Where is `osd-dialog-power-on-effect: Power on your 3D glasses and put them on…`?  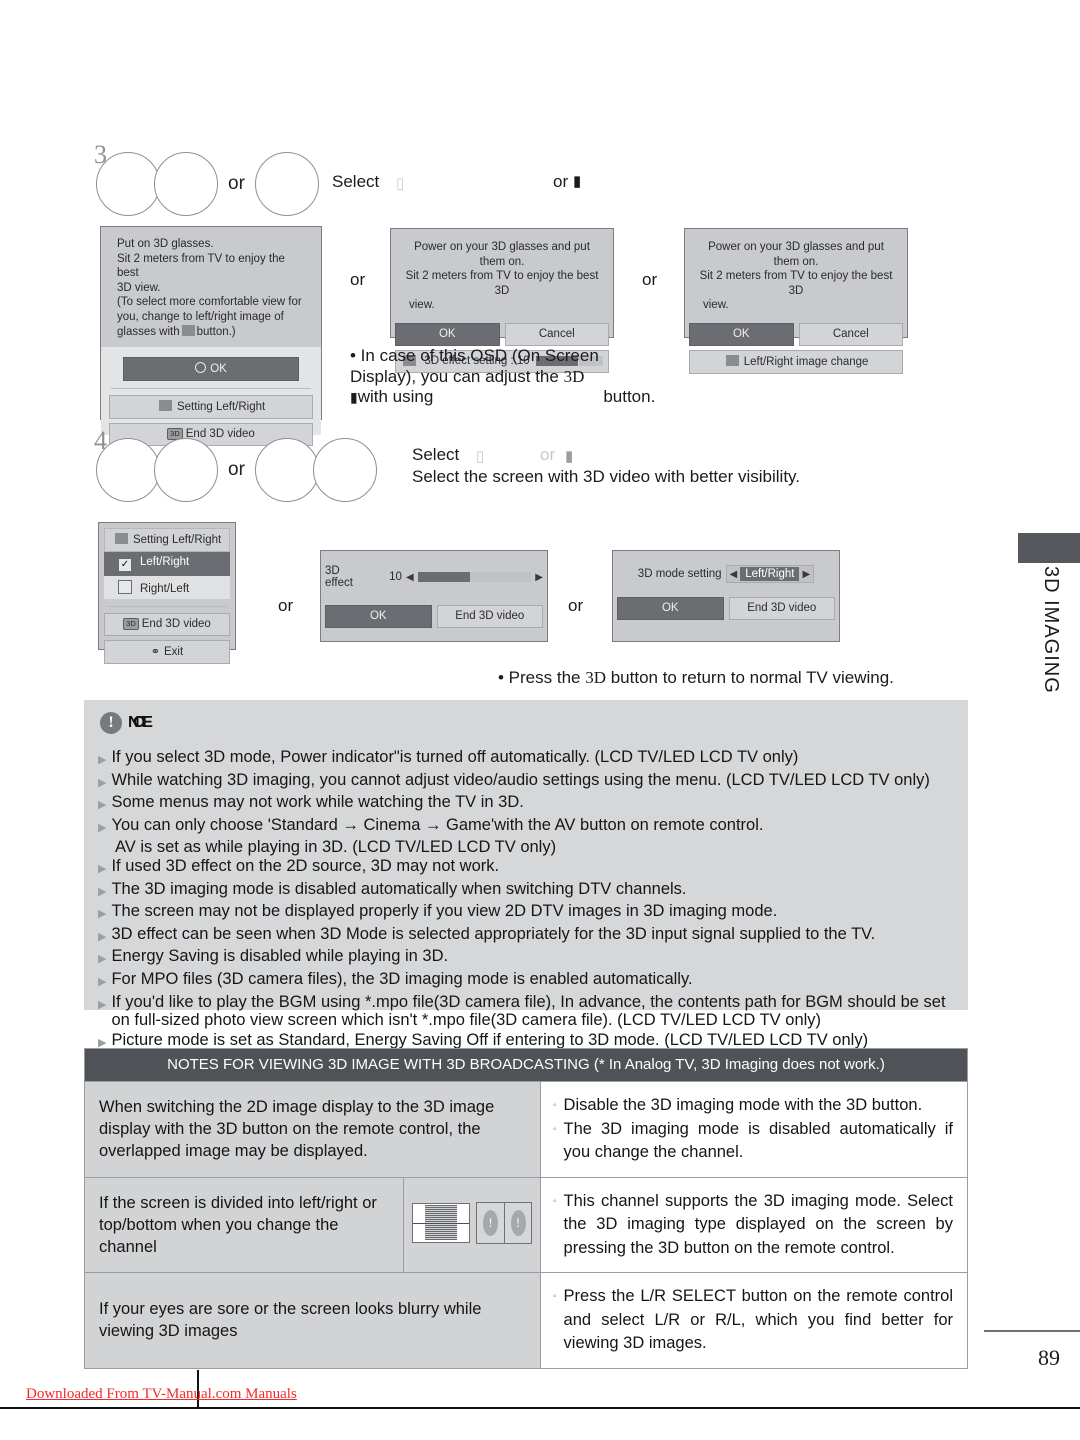
osd-dialog-power-on-effect: Power on your 3D glasses and put them on… is located at coordinates (502, 300).